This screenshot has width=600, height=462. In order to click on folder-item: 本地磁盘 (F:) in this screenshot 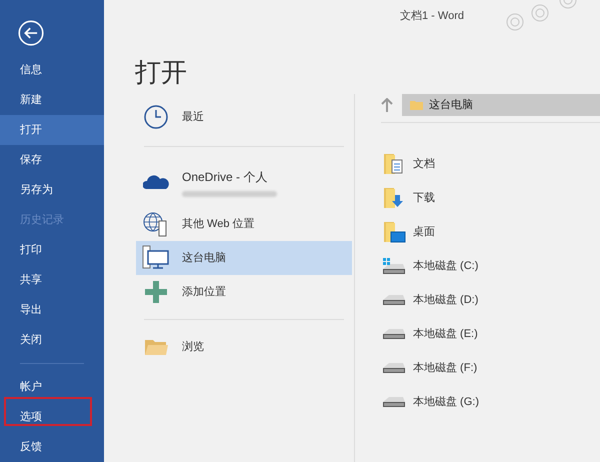, I will do `click(445, 368)`.